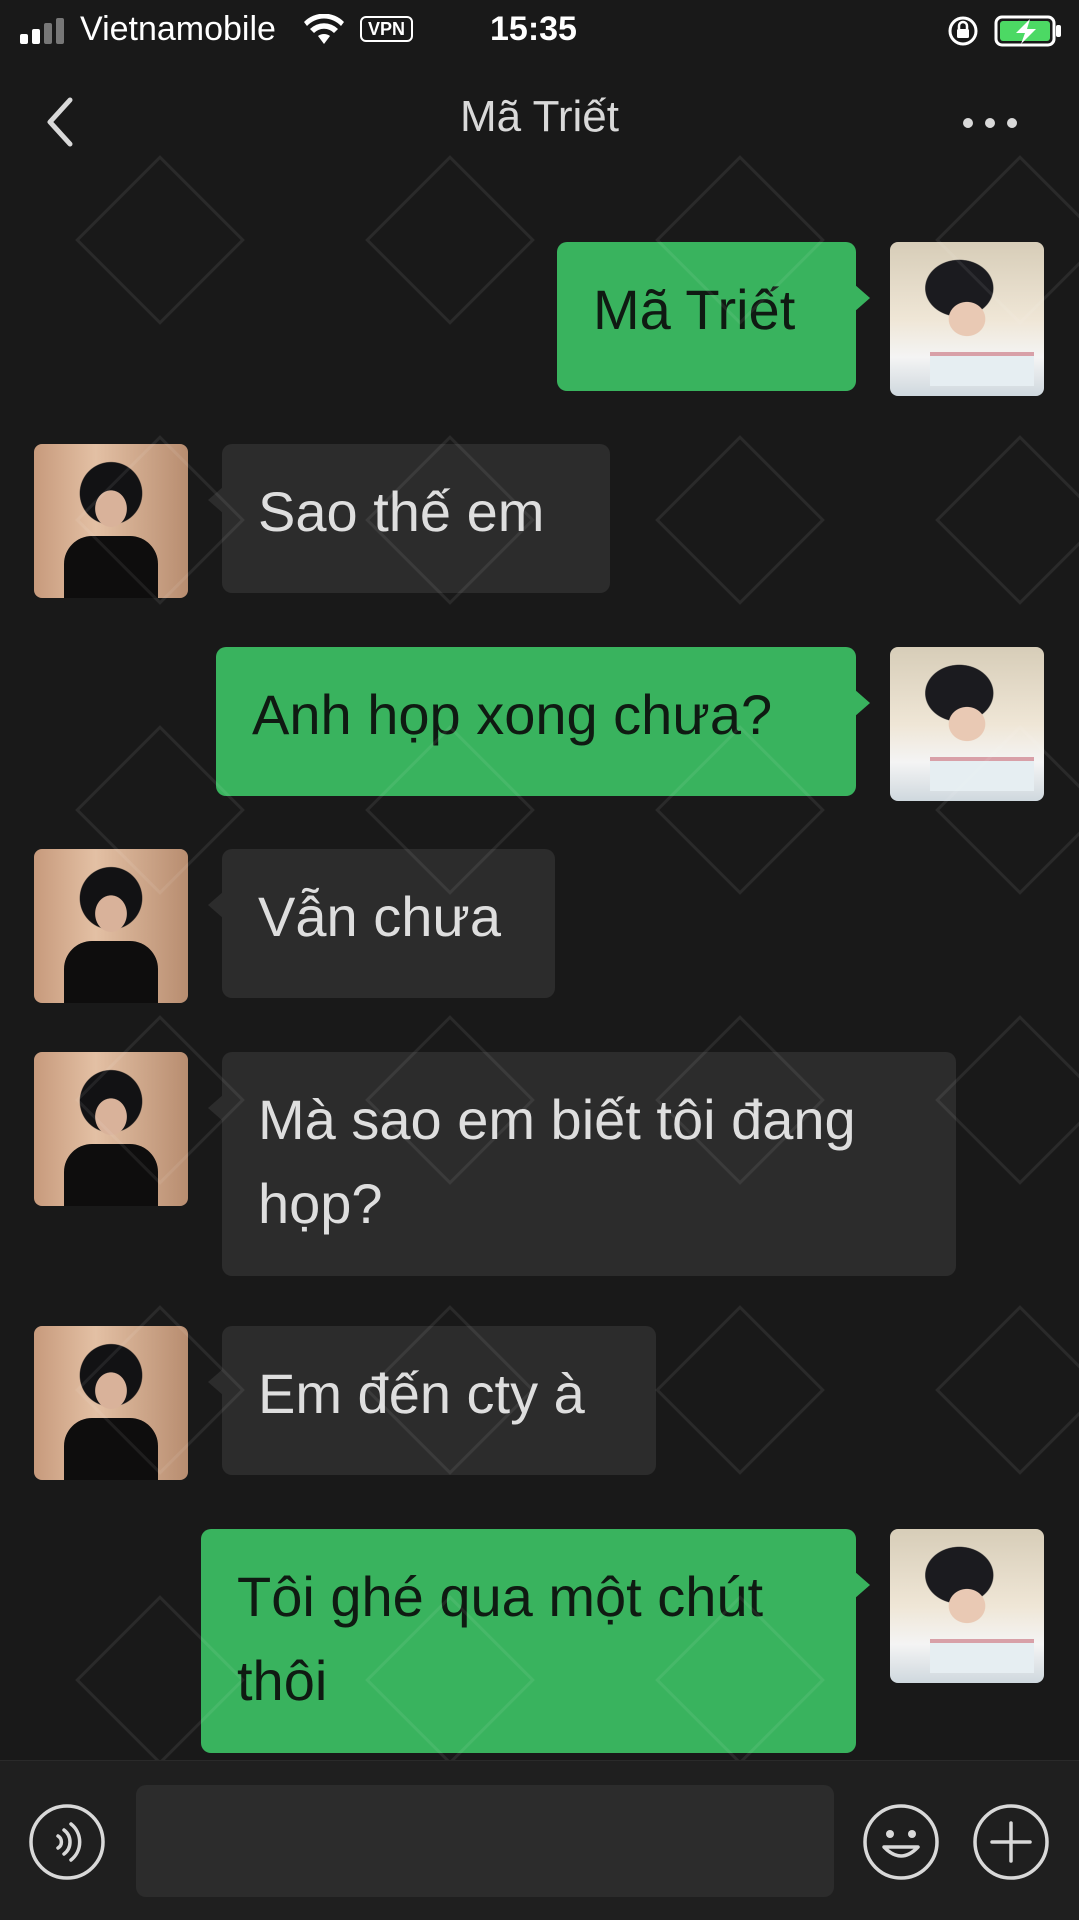 This screenshot has height=1920, width=1079. What do you see at coordinates (543, 721) in the screenshot?
I see `message-bubble: Anh họp xong chưa?` at bounding box center [543, 721].